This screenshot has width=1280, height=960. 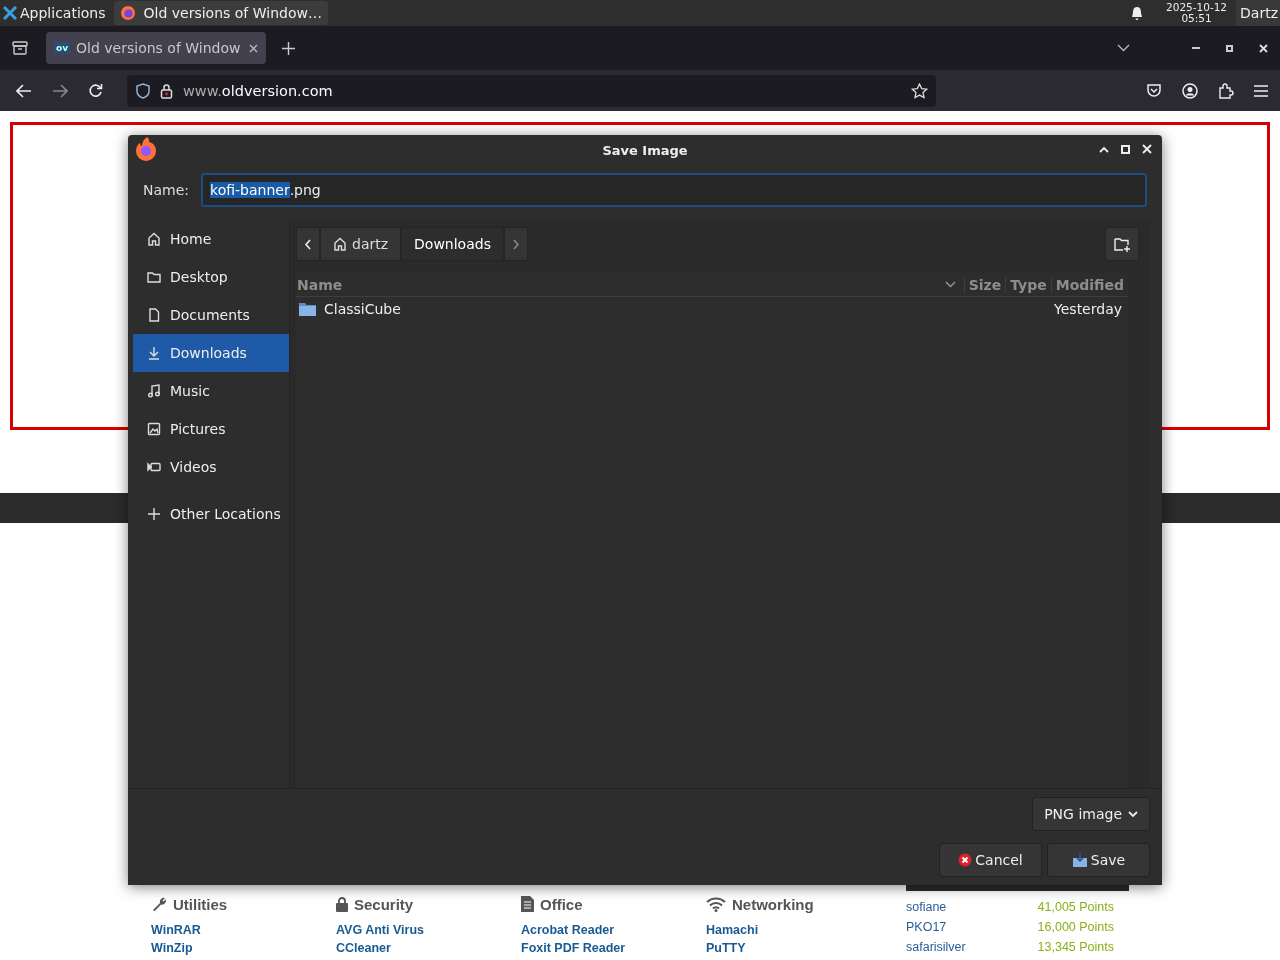 I want to click on maximize-icon, so click(x=1229, y=48).